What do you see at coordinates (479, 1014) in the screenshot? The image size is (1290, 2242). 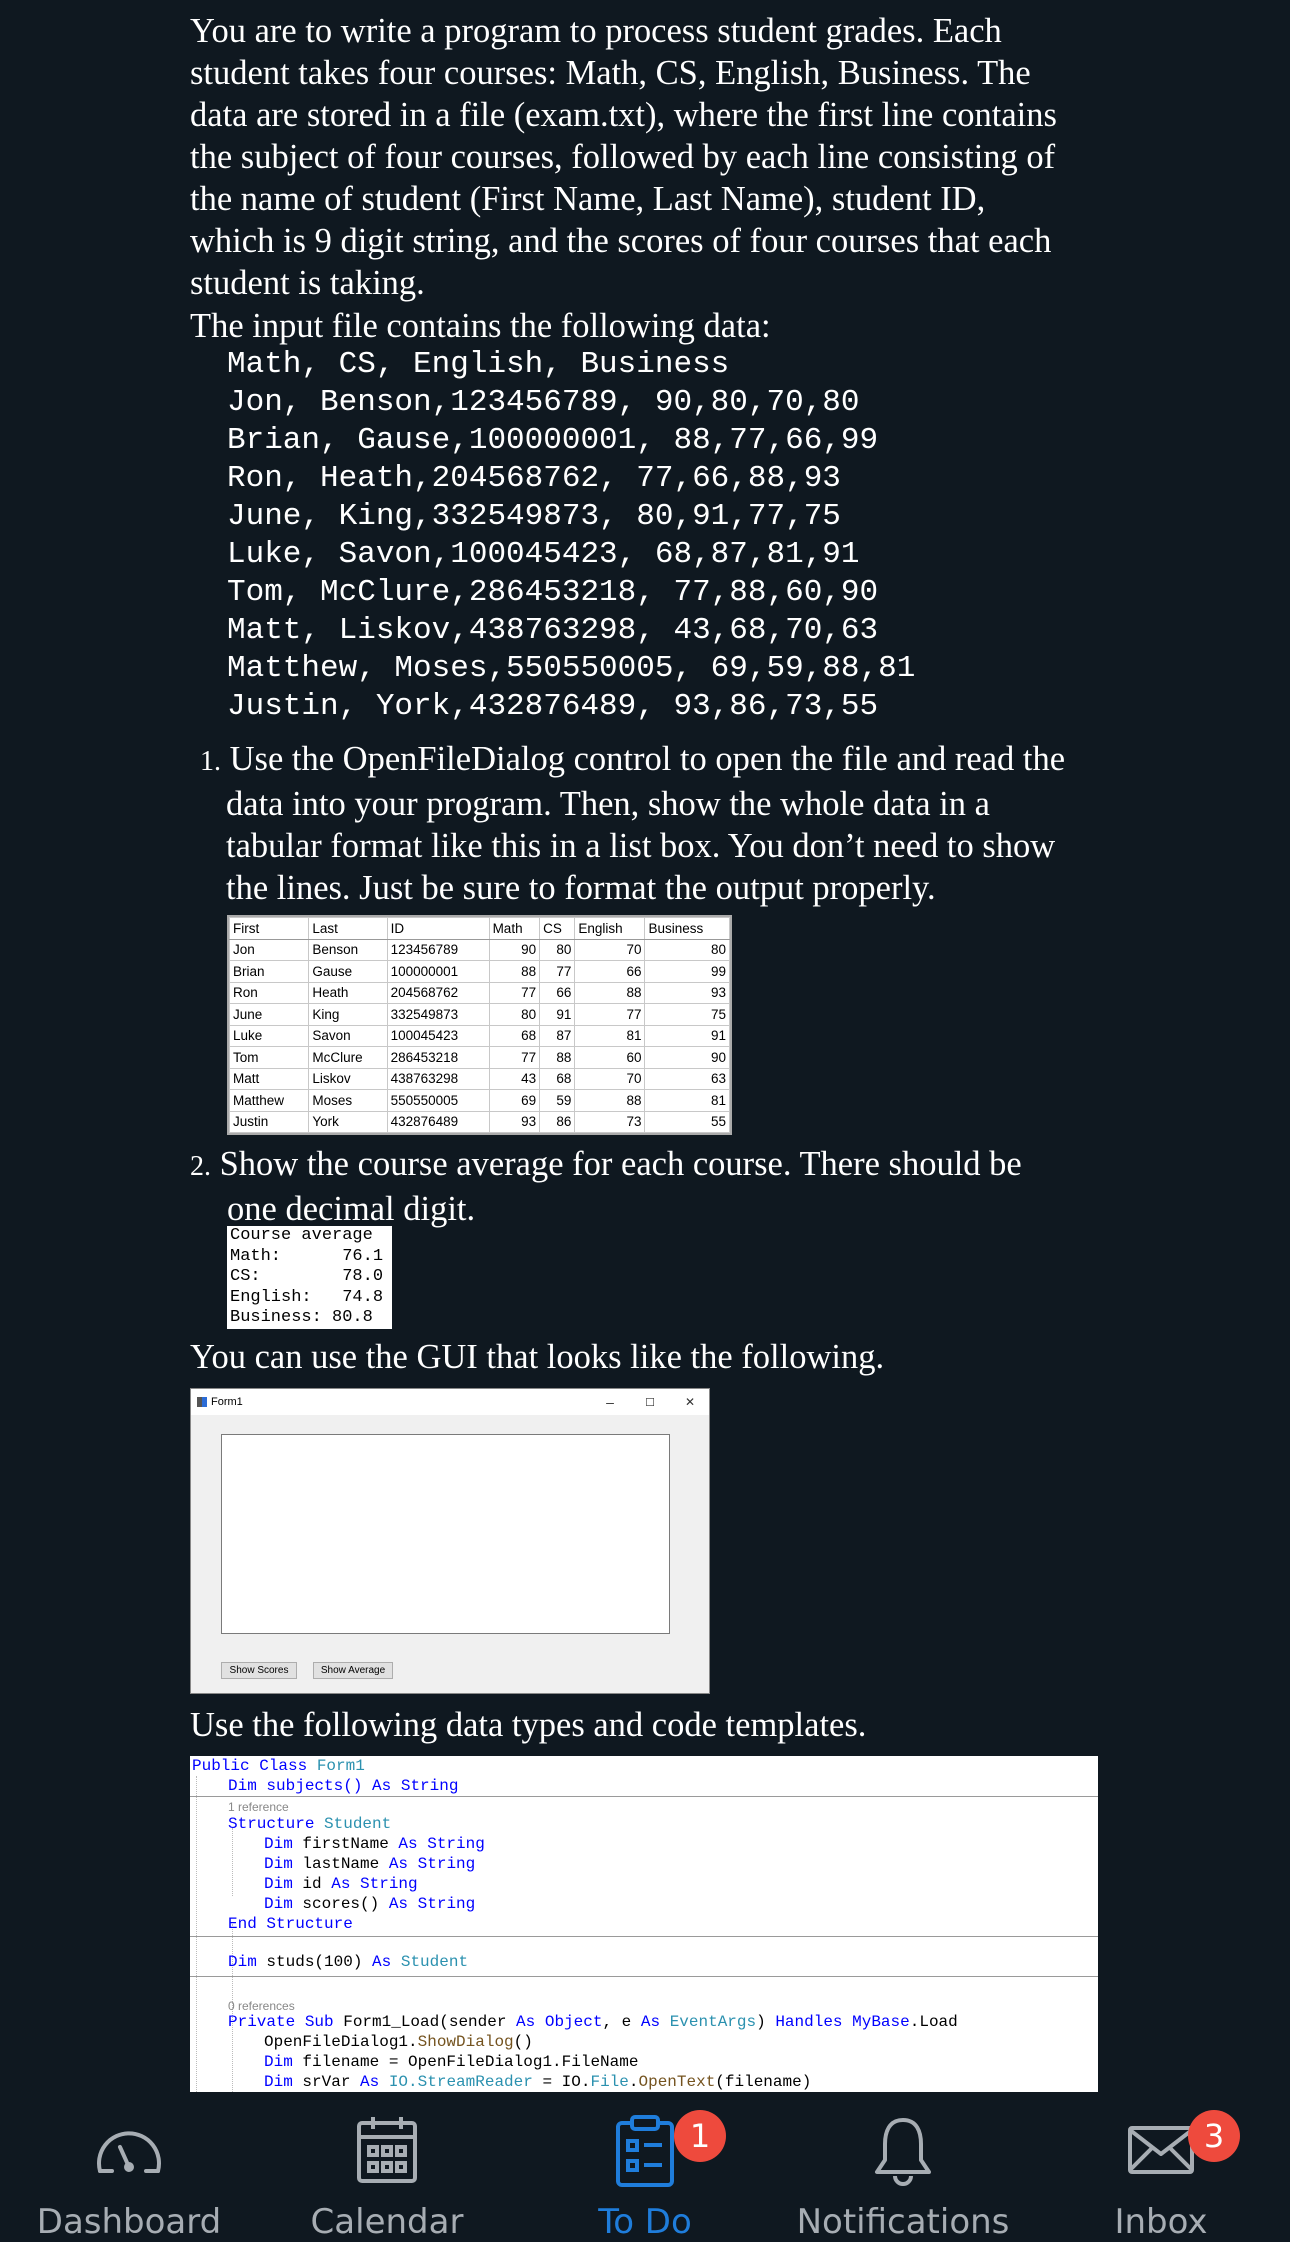 I see `table-row: June King 332549873 80 91 77 75` at bounding box center [479, 1014].